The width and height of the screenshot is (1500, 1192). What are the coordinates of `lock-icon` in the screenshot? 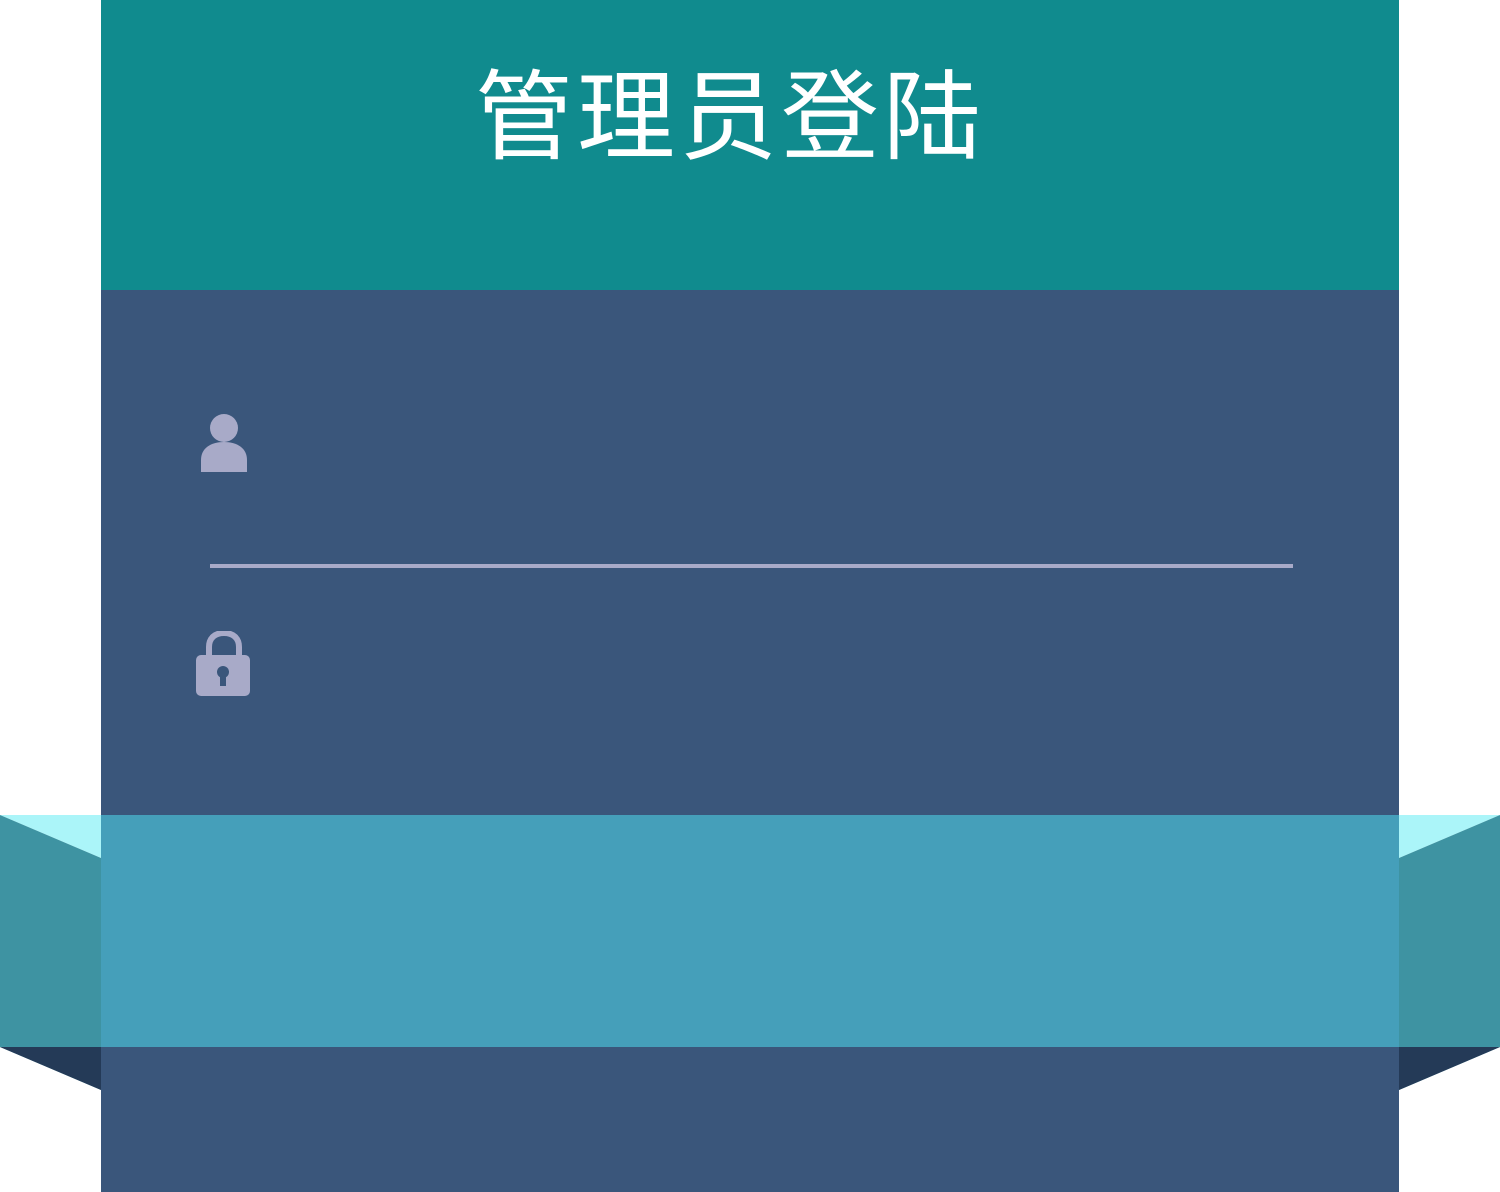 It's located at (223, 663).